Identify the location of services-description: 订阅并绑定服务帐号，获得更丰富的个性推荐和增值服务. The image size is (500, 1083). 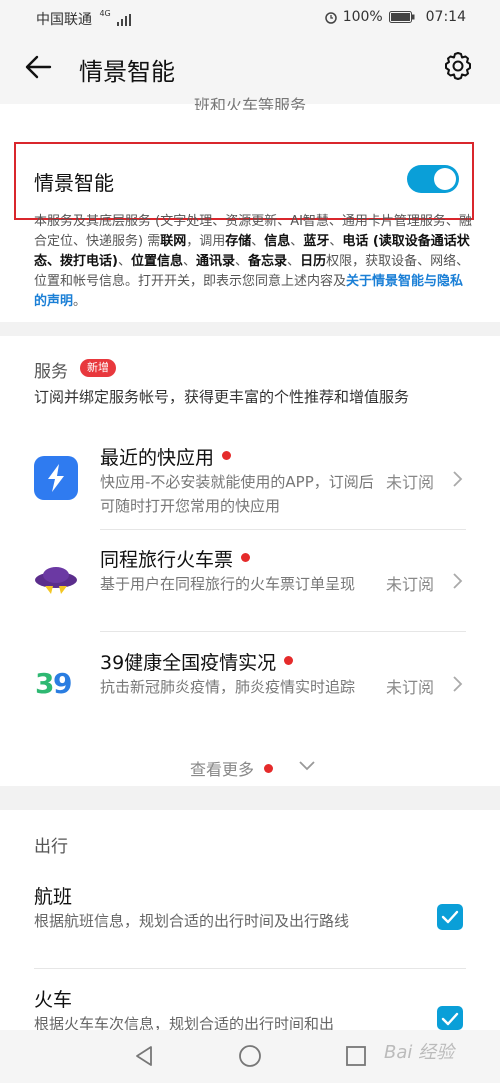
(222, 397).